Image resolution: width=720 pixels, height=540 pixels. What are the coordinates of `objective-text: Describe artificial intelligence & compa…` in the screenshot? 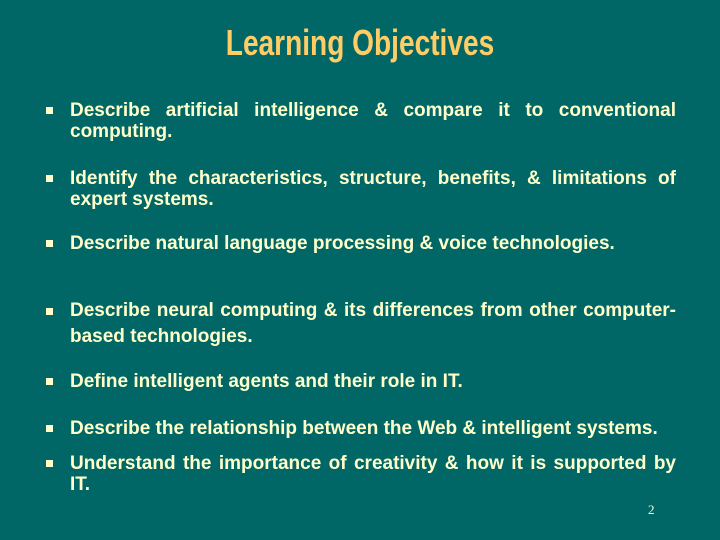 It's located at (373, 121).